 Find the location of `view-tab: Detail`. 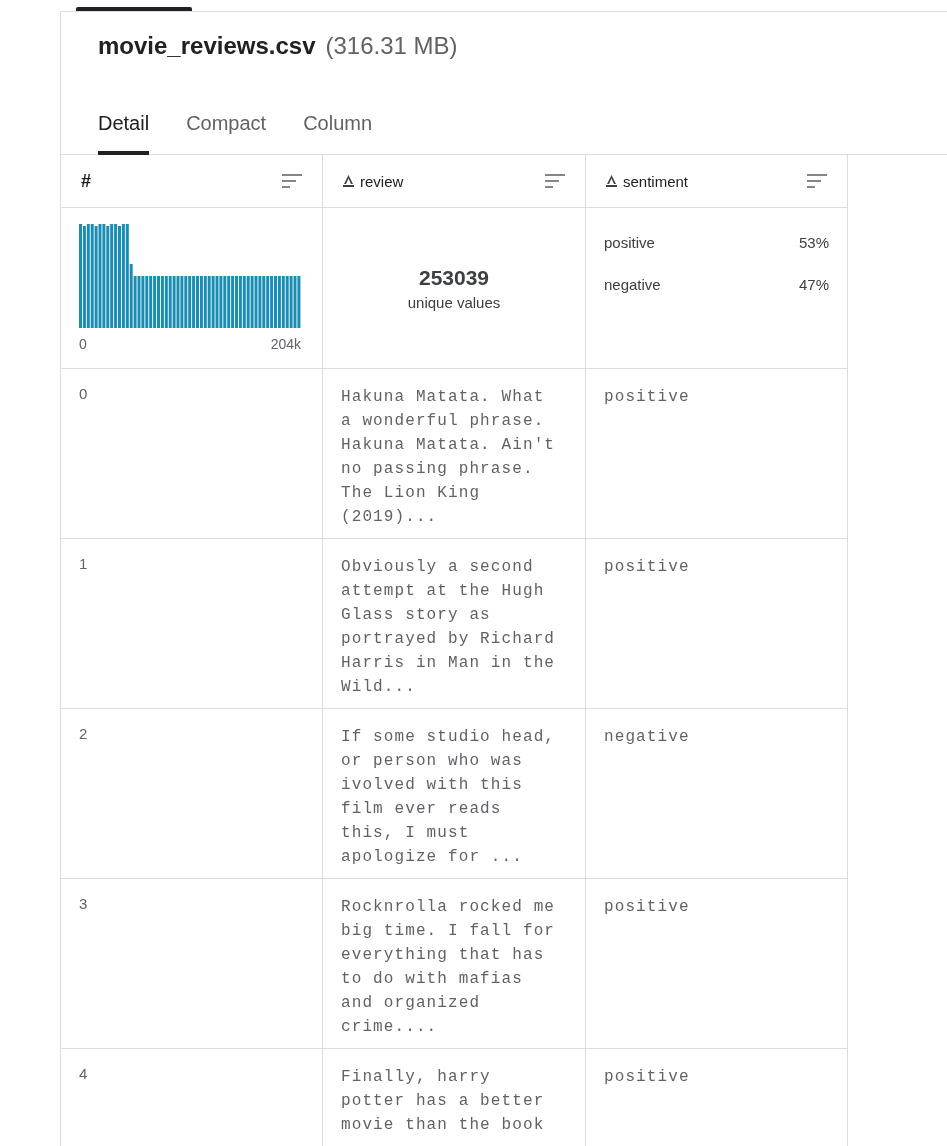

view-tab: Detail is located at coordinates (124, 131).